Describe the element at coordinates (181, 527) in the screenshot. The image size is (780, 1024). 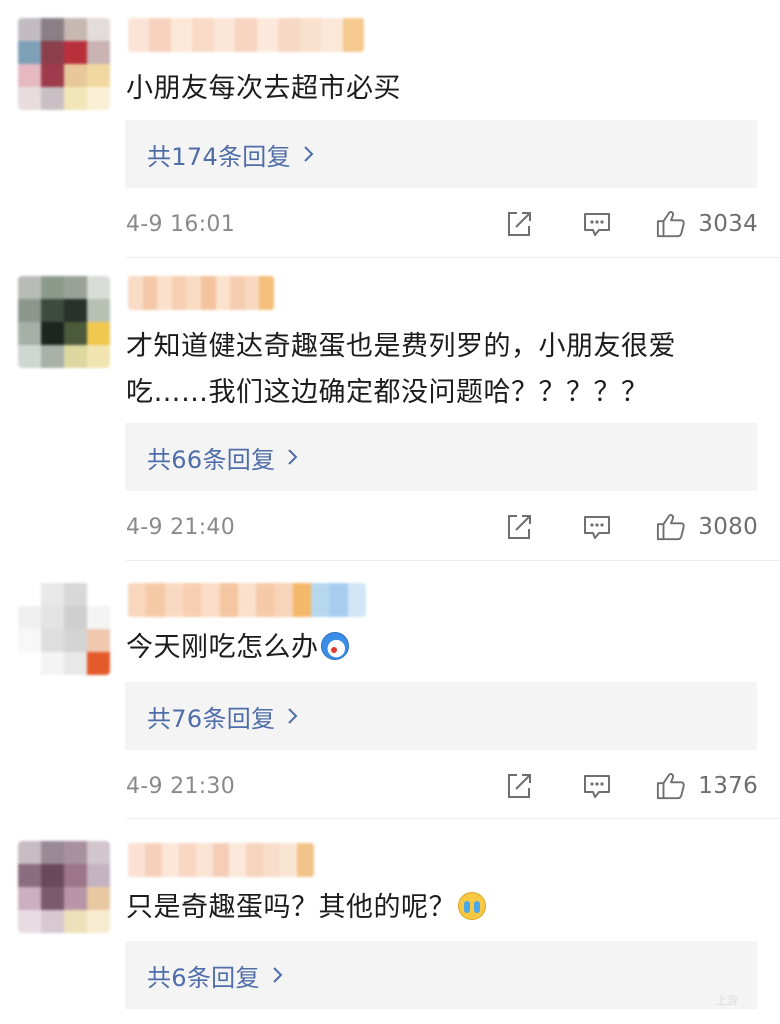
I see `timestamp: 4-9 21:40` at that location.